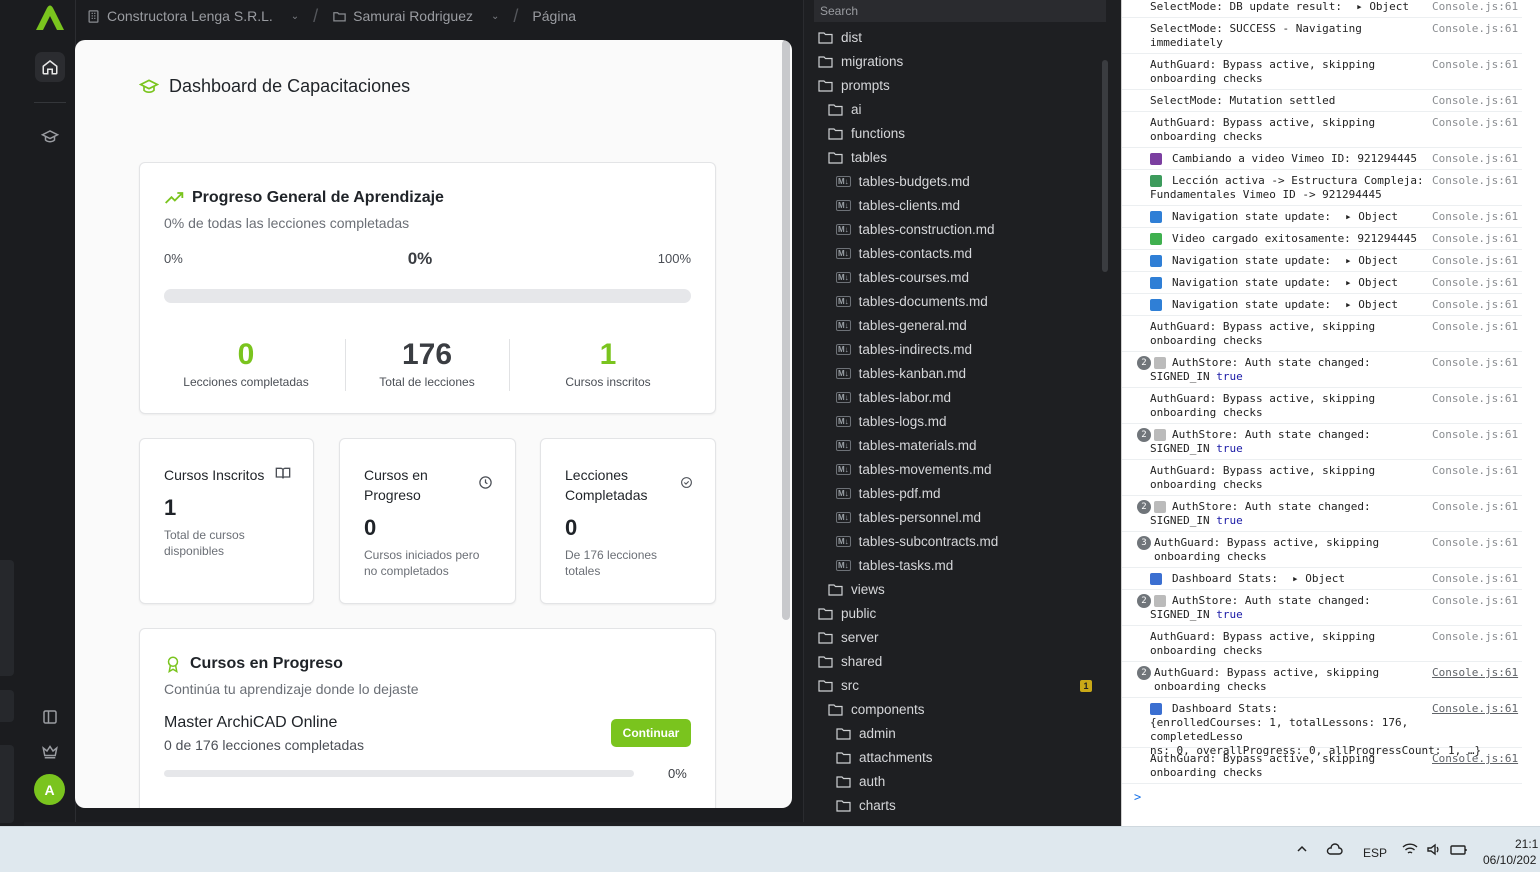  I want to click on file-item: M↓ tables-logs.md, so click(891, 421).